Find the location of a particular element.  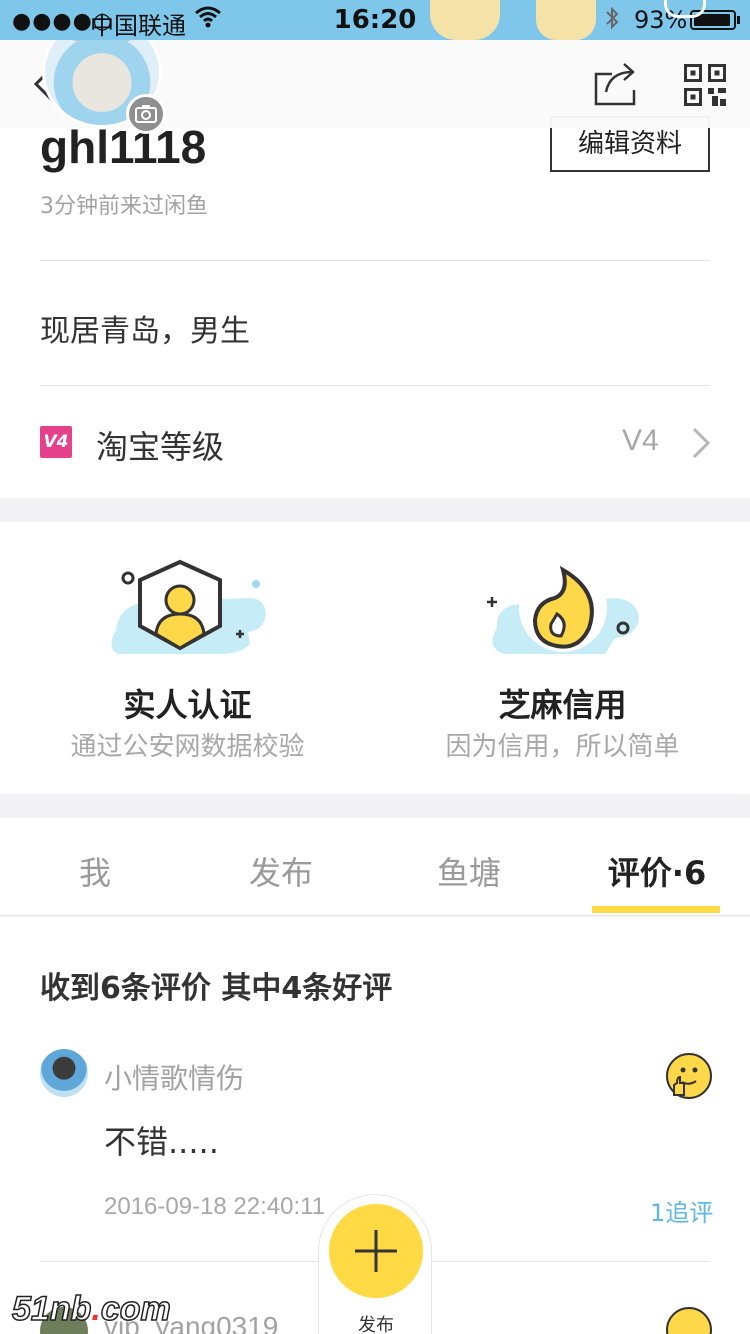

verify-title: 实人认证 is located at coordinates (187, 705).